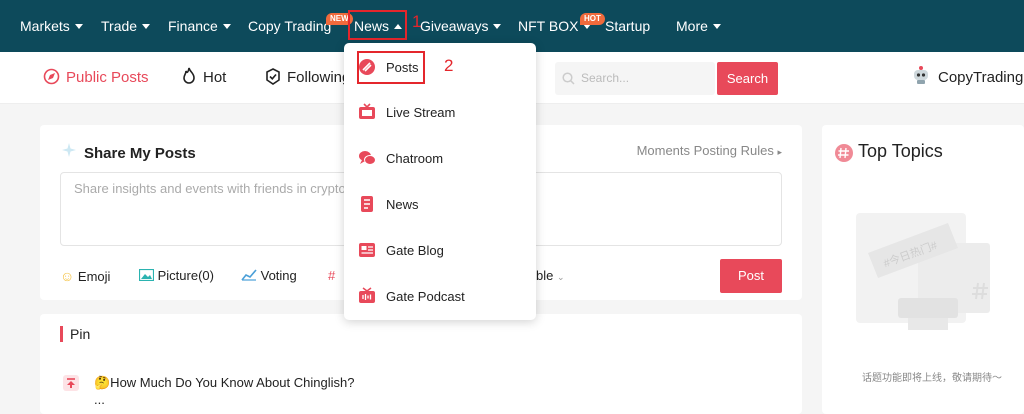  Describe the element at coordinates (402, 204) in the screenshot. I see `menu-item-label: News` at that location.